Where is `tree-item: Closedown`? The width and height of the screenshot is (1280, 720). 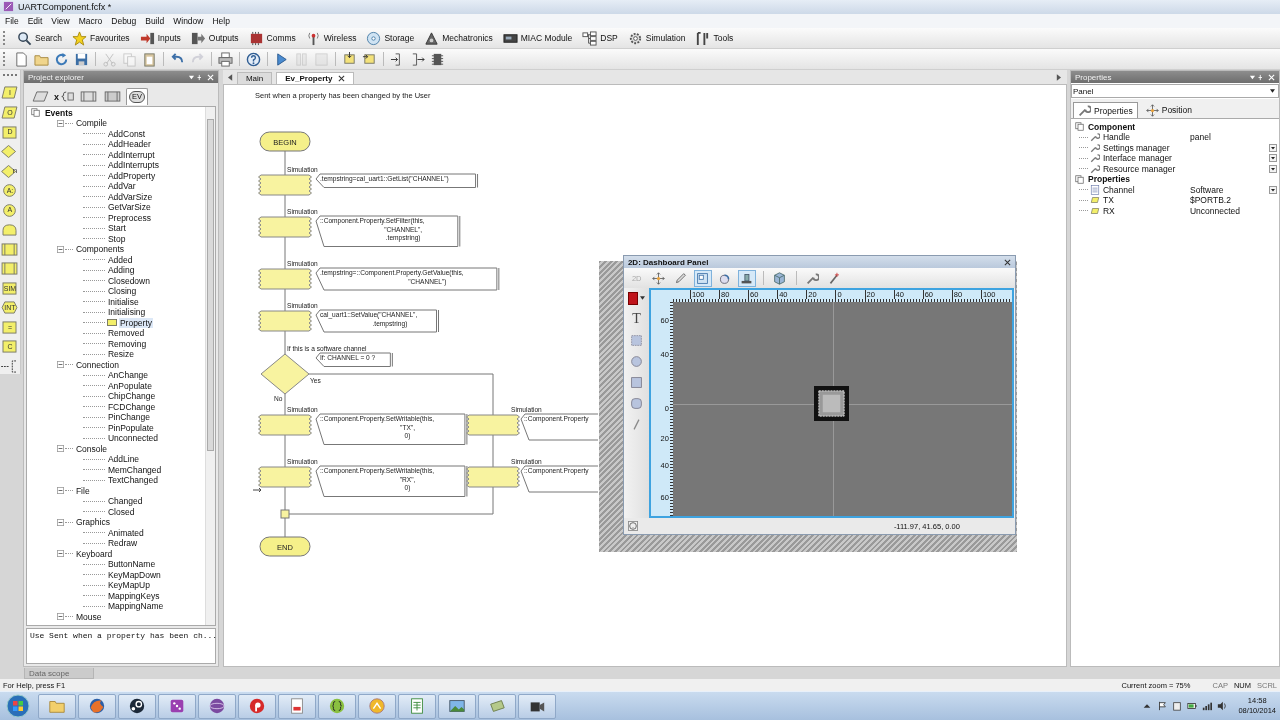
tree-item: Closedown is located at coordinates (128, 280).